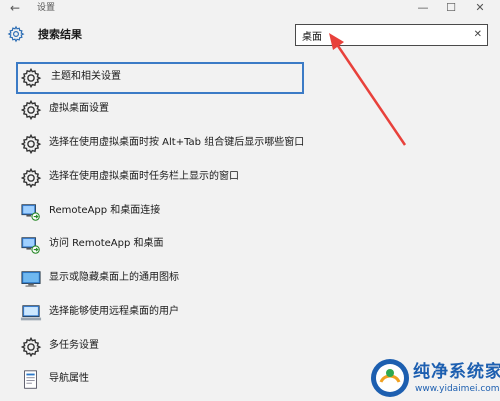 The image size is (500, 401). Describe the element at coordinates (114, 311) in the screenshot. I see `result-label: 选择能够使用远程桌面的用户` at that location.